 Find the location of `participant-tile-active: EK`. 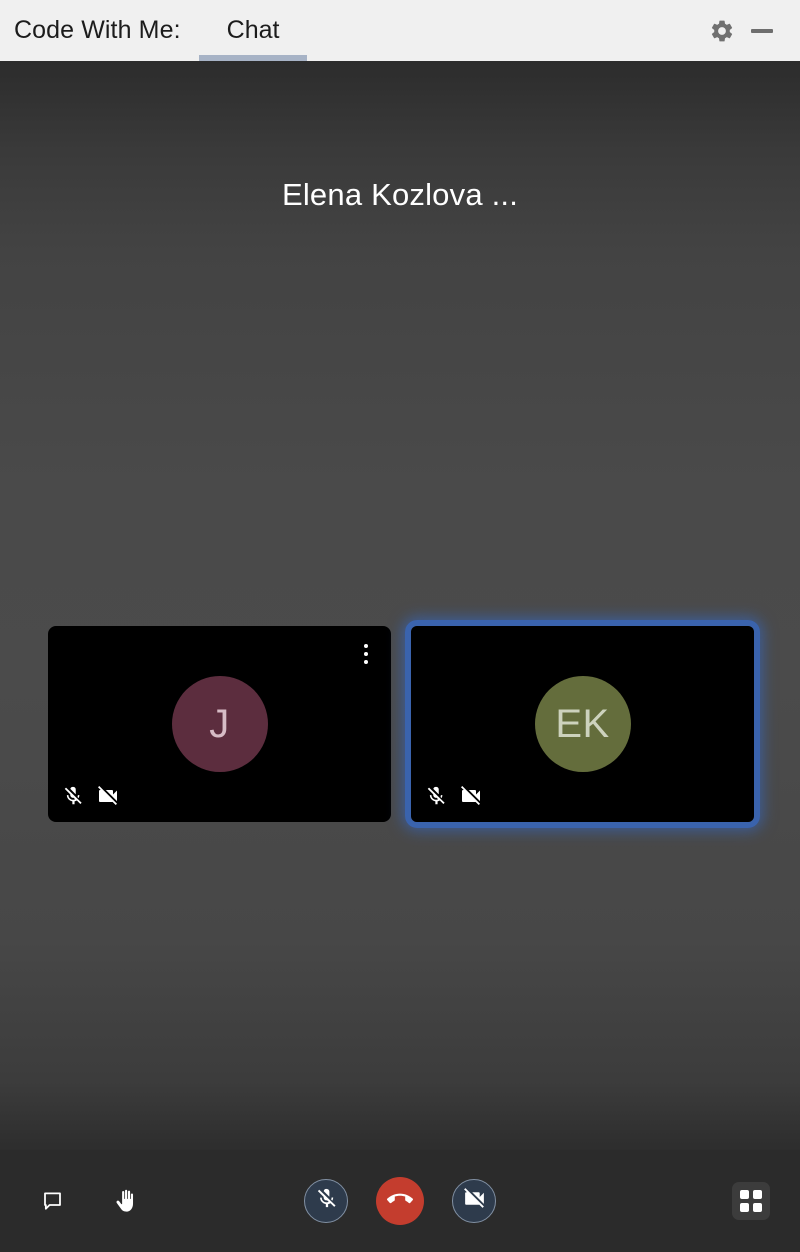

participant-tile-active: EK is located at coordinates (582, 724).